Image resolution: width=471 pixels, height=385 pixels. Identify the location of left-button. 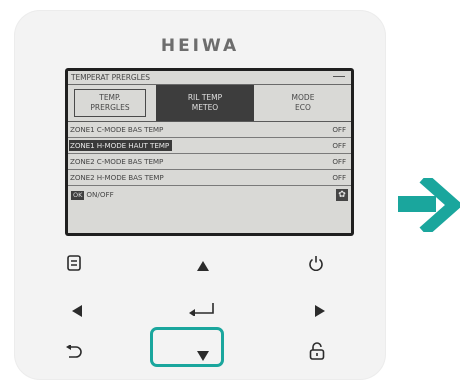
(77, 311).